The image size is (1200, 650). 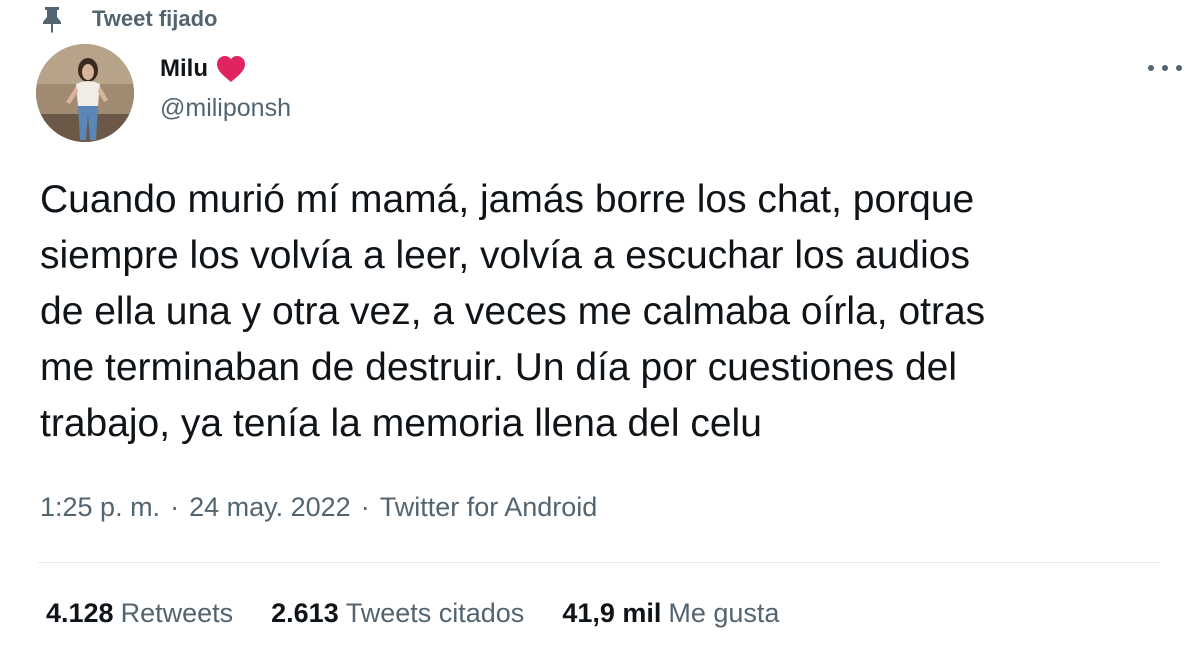 I want to click on tweet-time: 1:25 p. m., so click(x=100, y=507).